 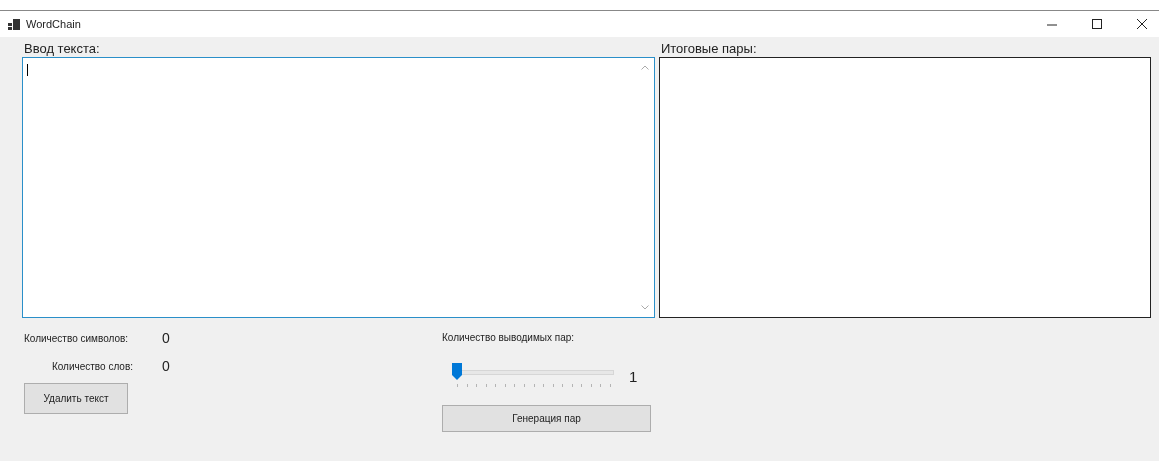 What do you see at coordinates (1142, 24) in the screenshot?
I see `close-icon` at bounding box center [1142, 24].